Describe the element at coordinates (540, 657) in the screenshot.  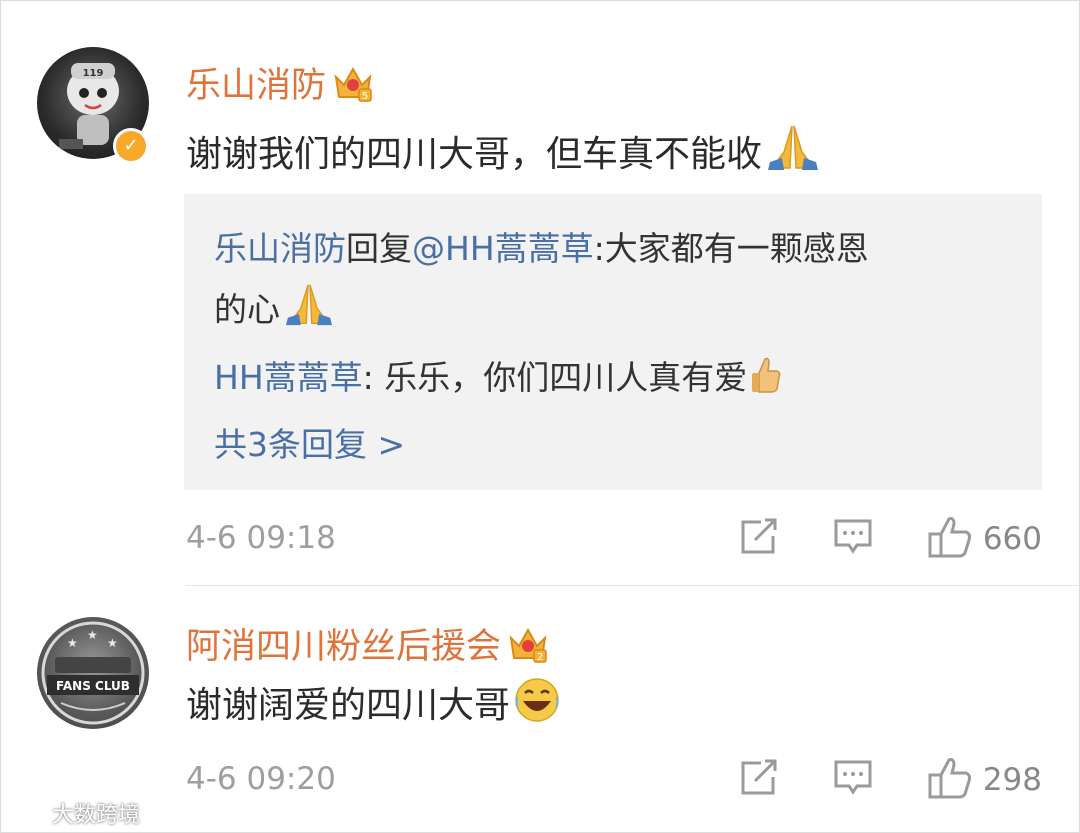
I see `svg-text: 2` at that location.